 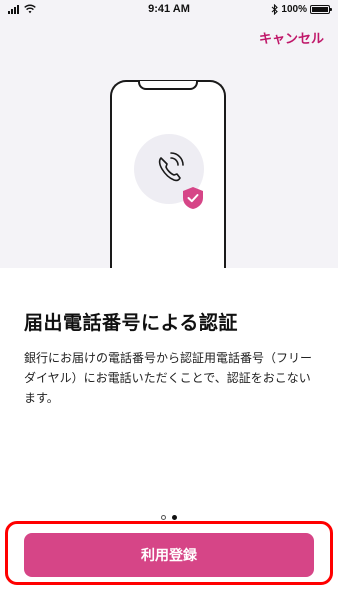 I want to click on battery-level, so click(x=320, y=9).